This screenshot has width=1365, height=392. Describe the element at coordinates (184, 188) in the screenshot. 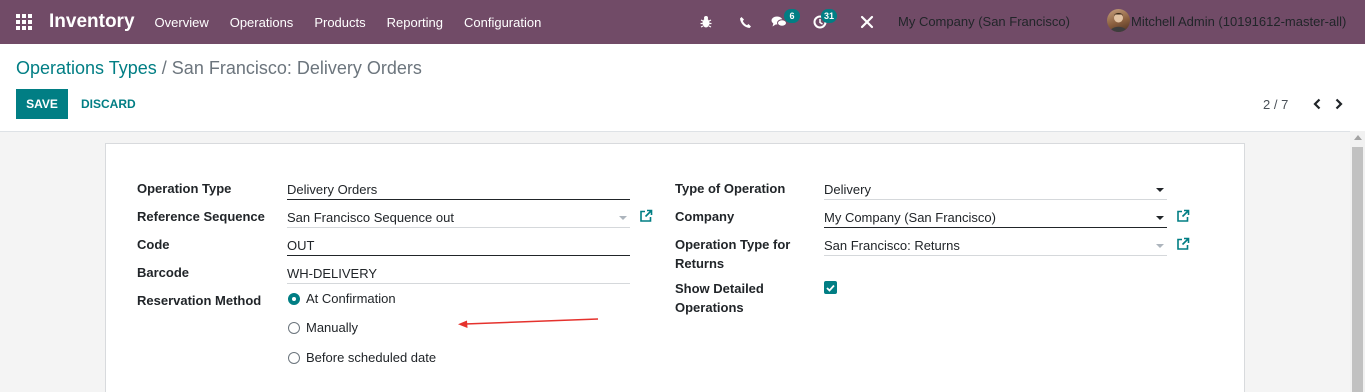

I see `operation-type-label: Operation Type` at that location.